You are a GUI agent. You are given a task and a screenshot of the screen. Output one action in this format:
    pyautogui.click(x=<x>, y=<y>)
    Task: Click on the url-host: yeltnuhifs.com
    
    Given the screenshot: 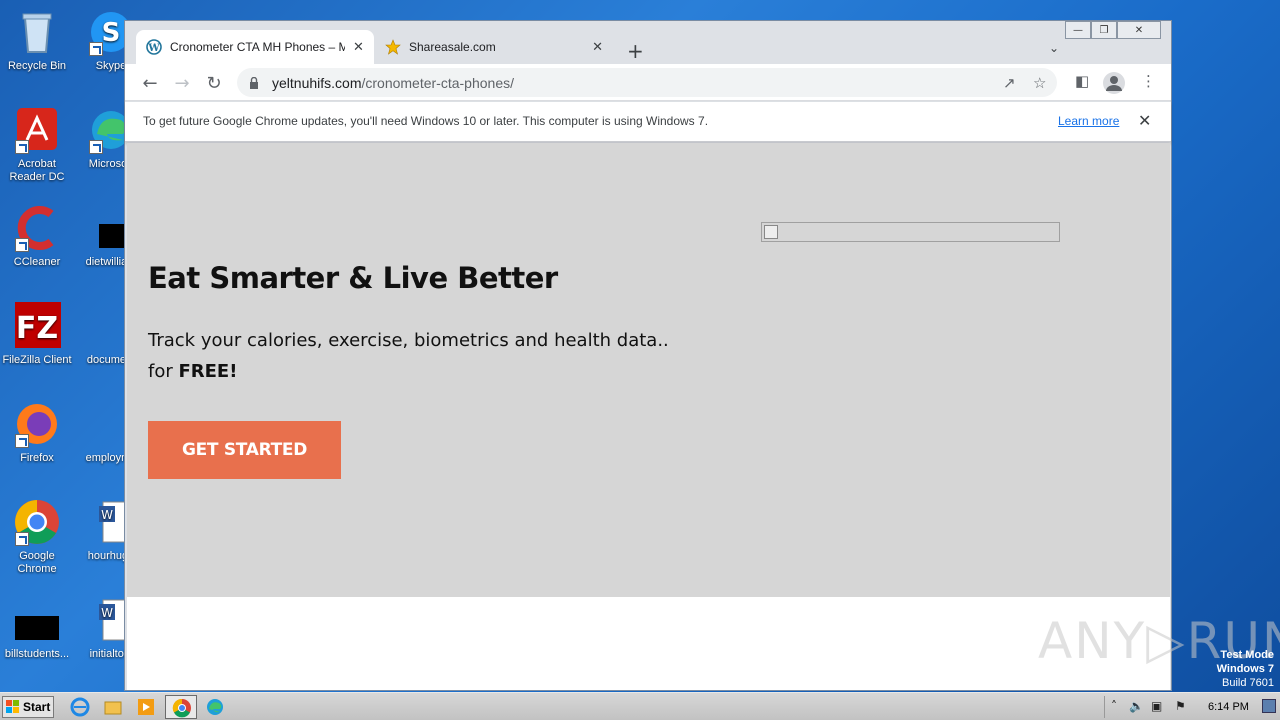 What is the action you would take?
    pyautogui.click(x=317, y=82)
    